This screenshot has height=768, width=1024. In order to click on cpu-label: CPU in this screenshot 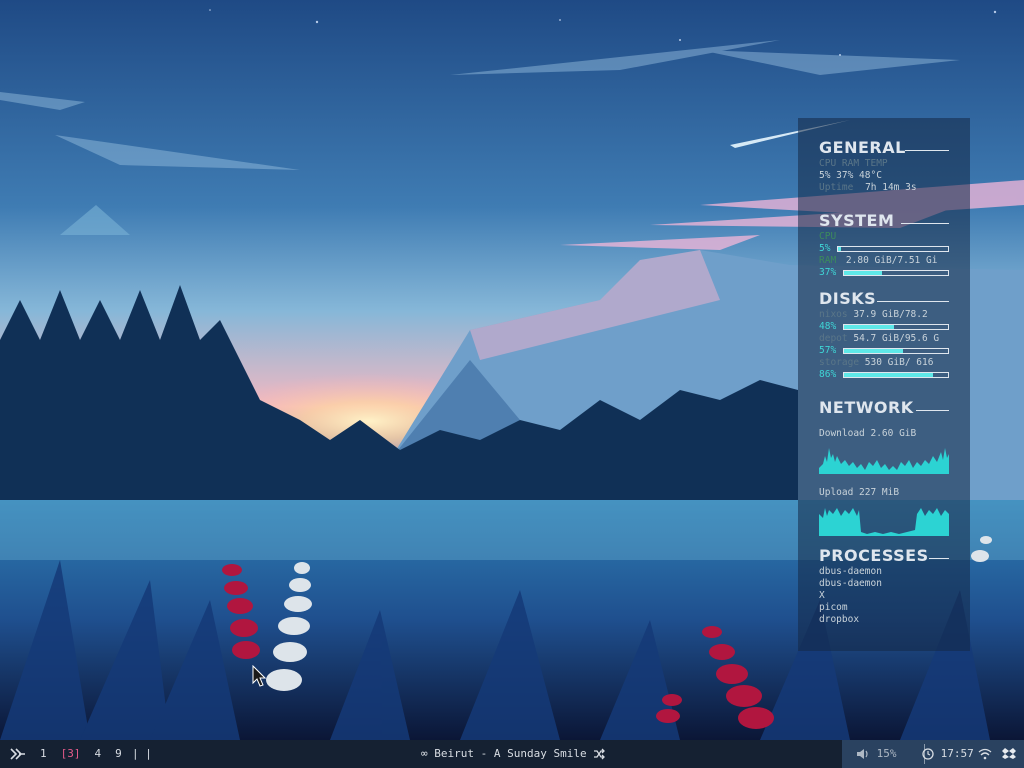, I will do `click(828, 236)`.